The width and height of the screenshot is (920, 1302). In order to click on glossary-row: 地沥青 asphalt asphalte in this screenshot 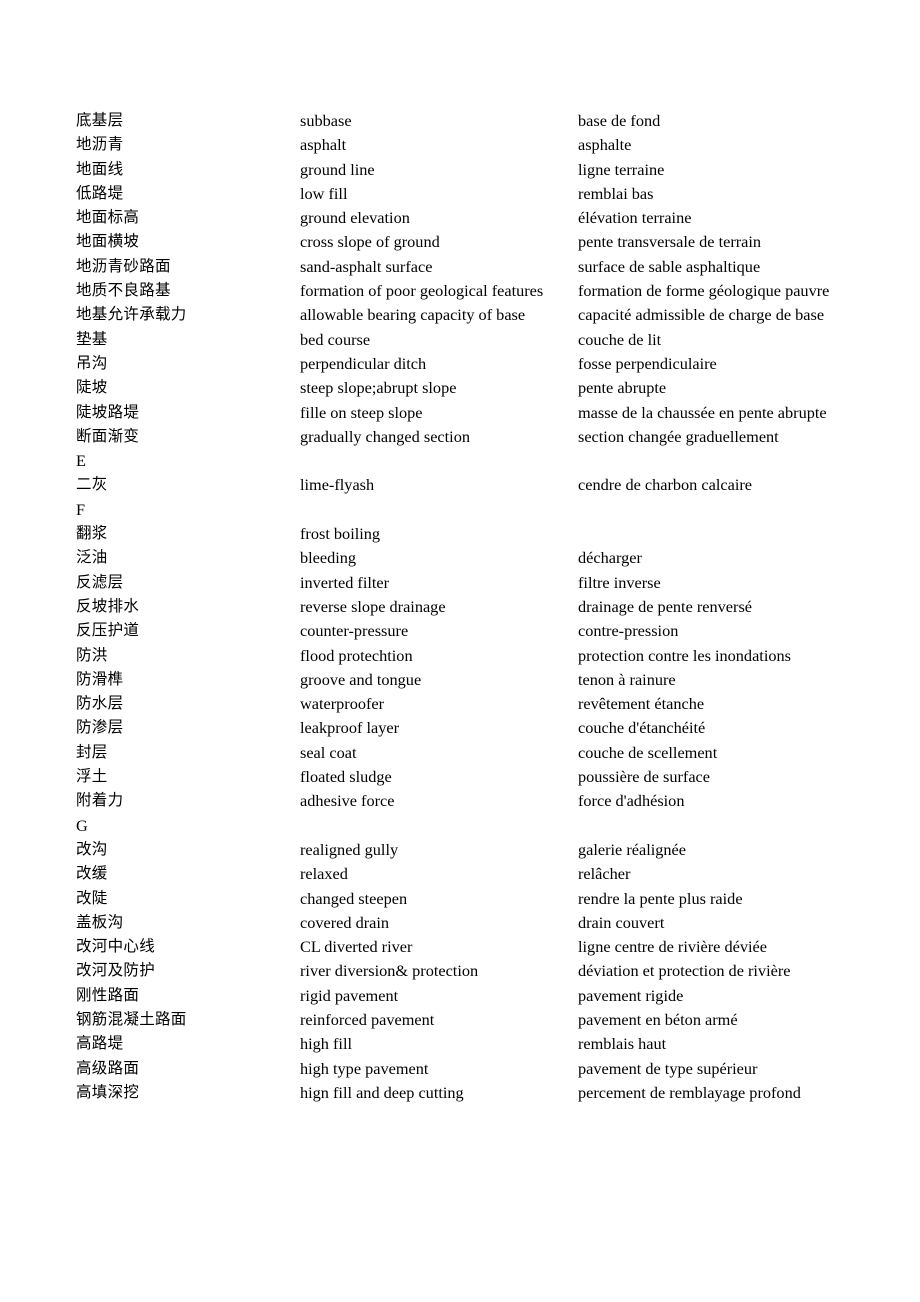, I will do `click(476, 145)`.